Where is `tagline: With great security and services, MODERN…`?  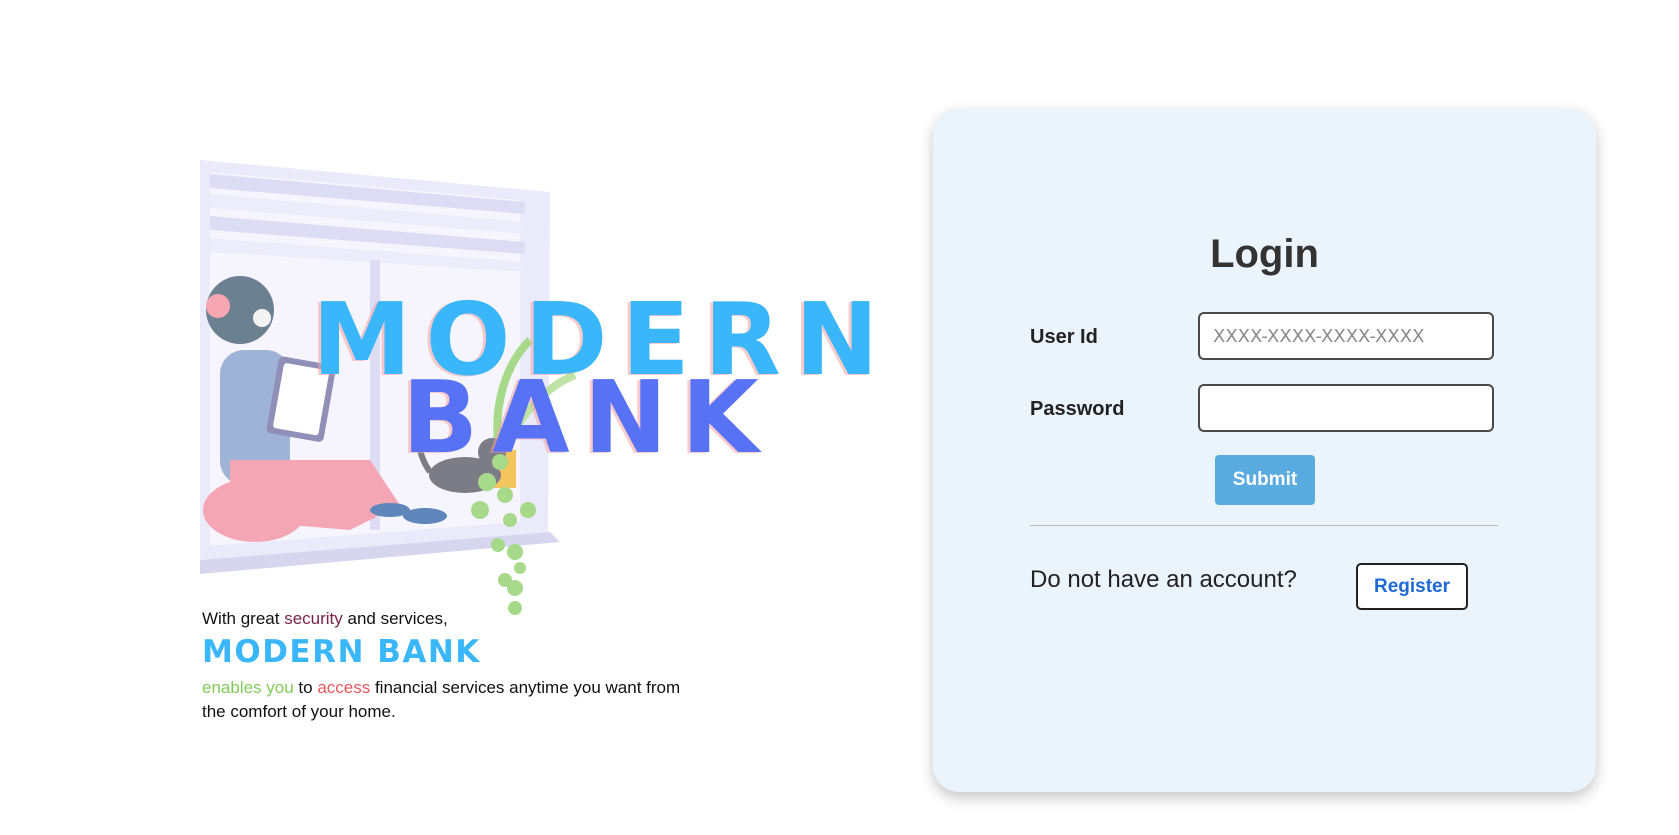
tagline: With great security and services, MODERN… is located at coordinates (452, 666).